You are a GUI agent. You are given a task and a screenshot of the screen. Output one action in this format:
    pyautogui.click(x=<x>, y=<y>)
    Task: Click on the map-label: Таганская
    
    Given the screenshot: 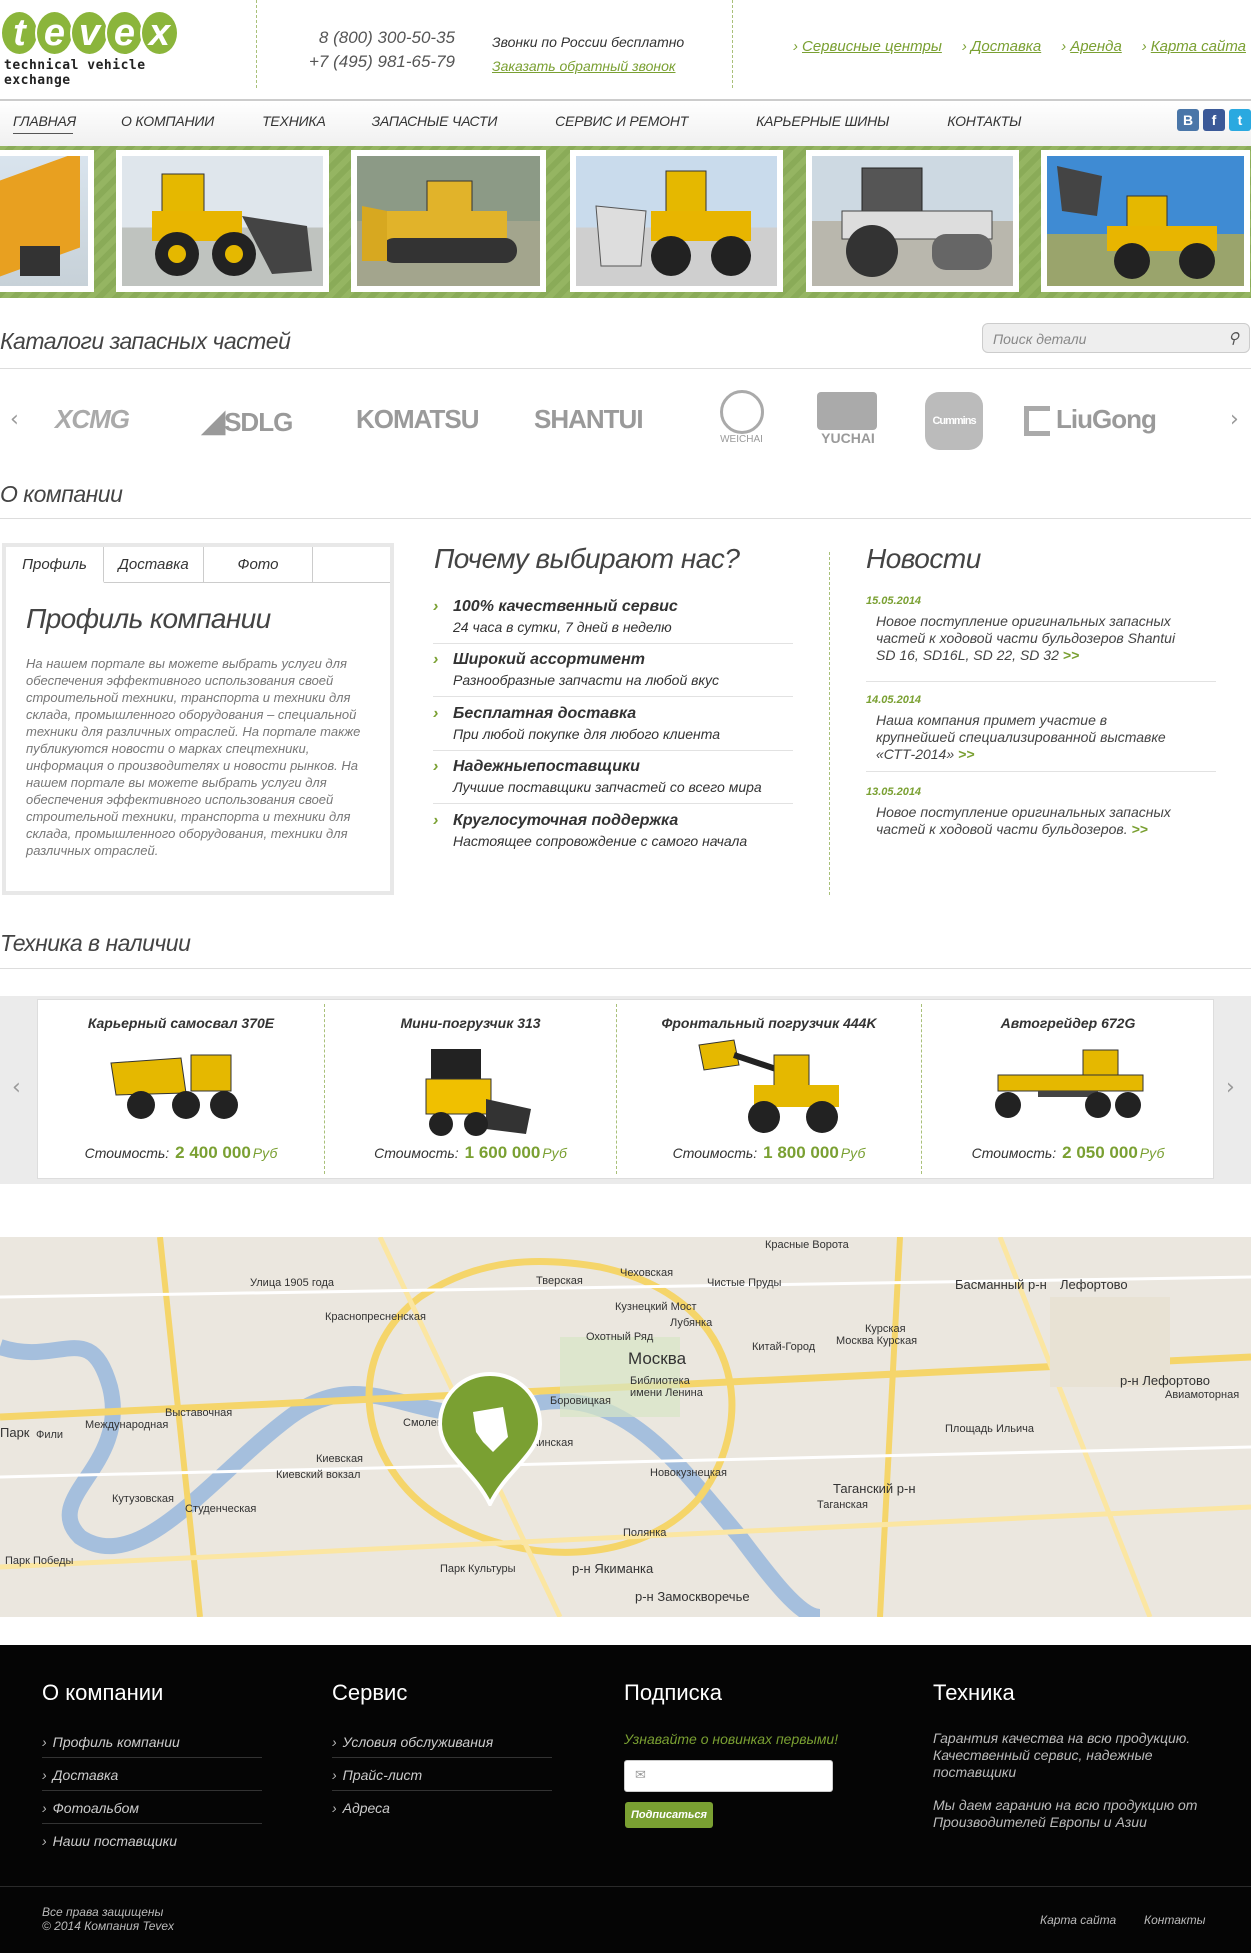 What is the action you would take?
    pyautogui.click(x=842, y=1505)
    